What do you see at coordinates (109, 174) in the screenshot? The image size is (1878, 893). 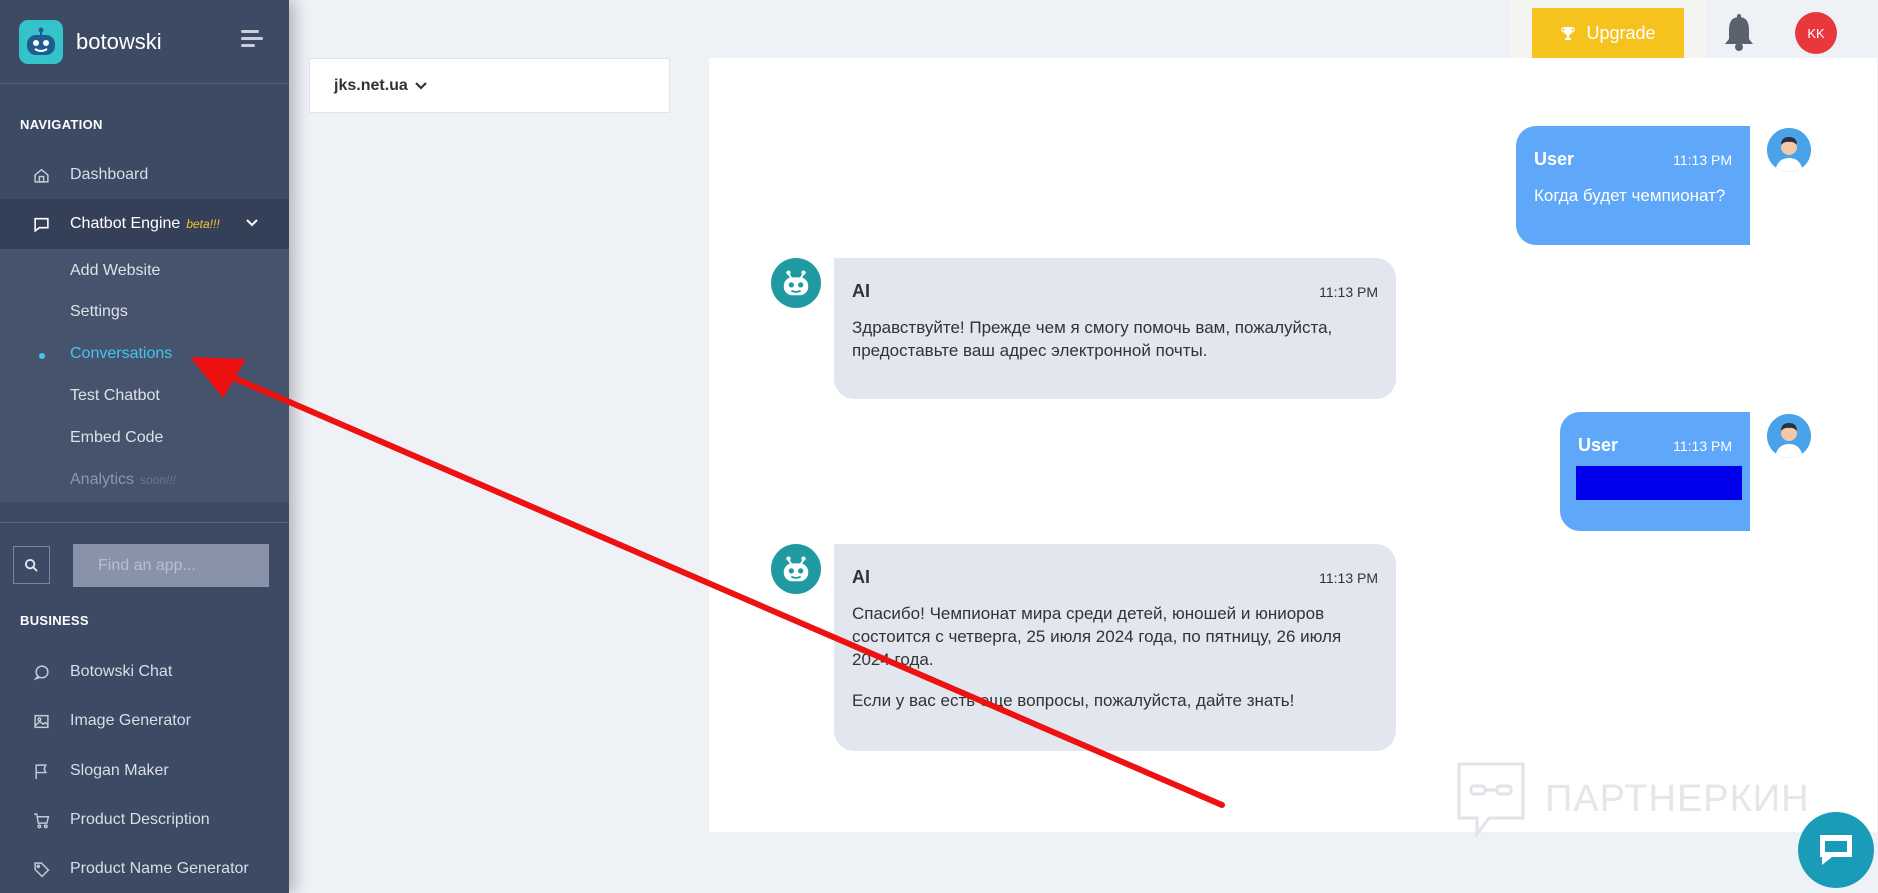 I see `nav-item-label: Dashboard` at bounding box center [109, 174].